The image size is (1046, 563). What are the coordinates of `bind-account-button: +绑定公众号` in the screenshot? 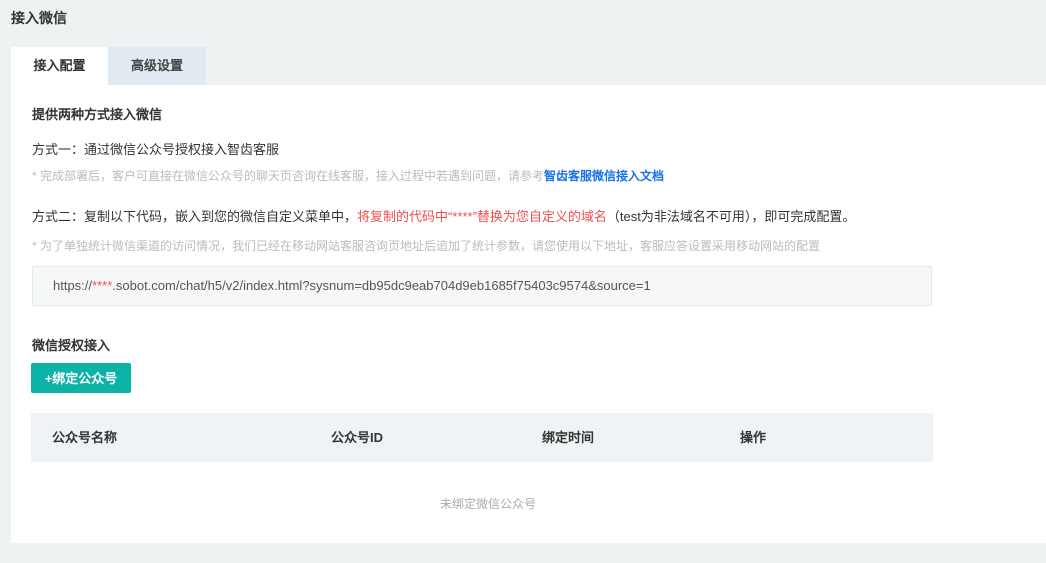 It's located at (81, 378).